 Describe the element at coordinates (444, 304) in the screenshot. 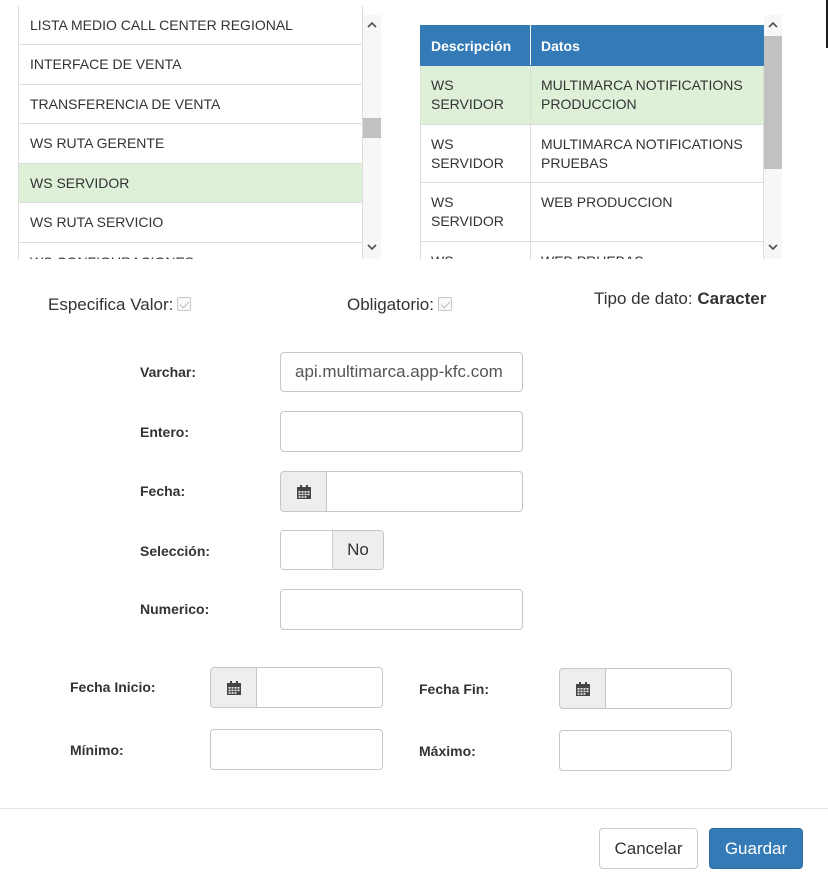

I see `obligatorio-checkbox` at that location.